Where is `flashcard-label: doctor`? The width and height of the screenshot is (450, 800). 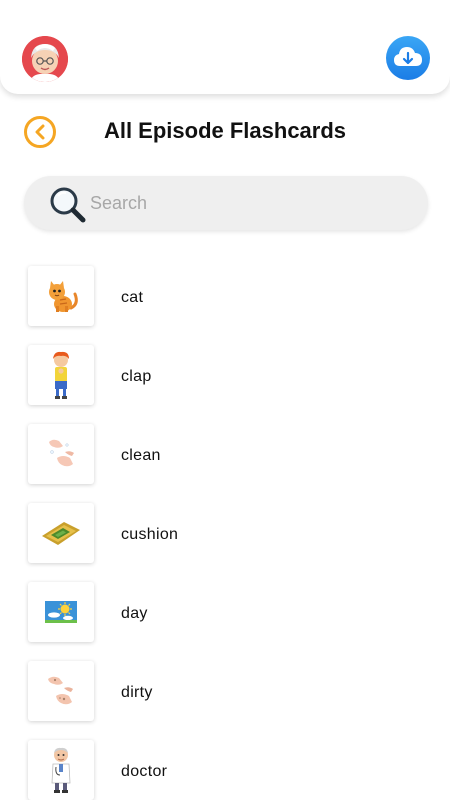
flashcard-label: doctor is located at coordinates (144, 771).